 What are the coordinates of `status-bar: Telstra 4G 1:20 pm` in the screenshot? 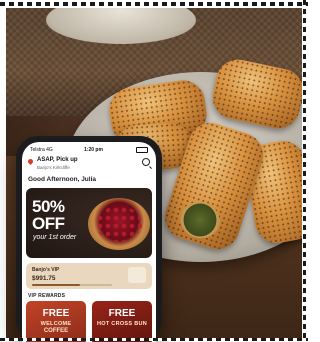 It's located at (89, 151).